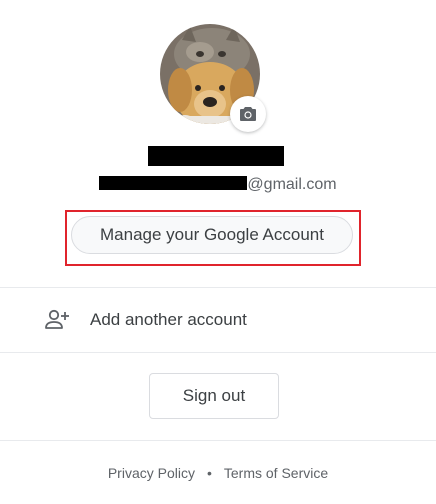  Describe the element at coordinates (168, 319) in the screenshot. I see `add-account-label: Add another account` at that location.